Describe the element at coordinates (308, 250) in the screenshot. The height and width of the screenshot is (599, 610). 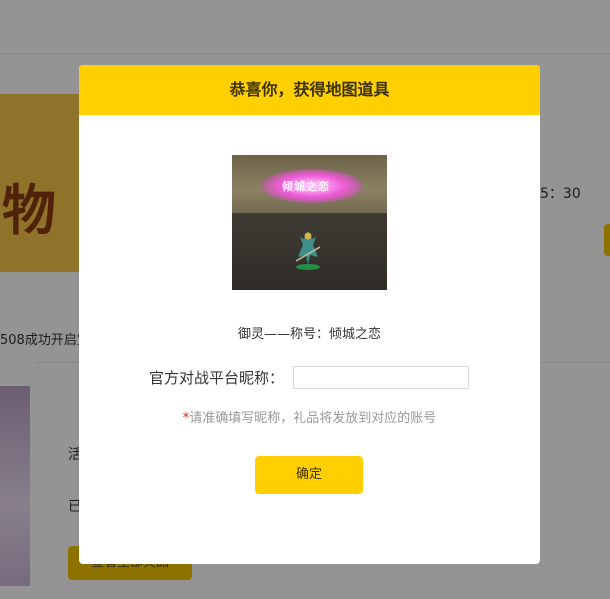
I see `hero-figure-icon` at that location.